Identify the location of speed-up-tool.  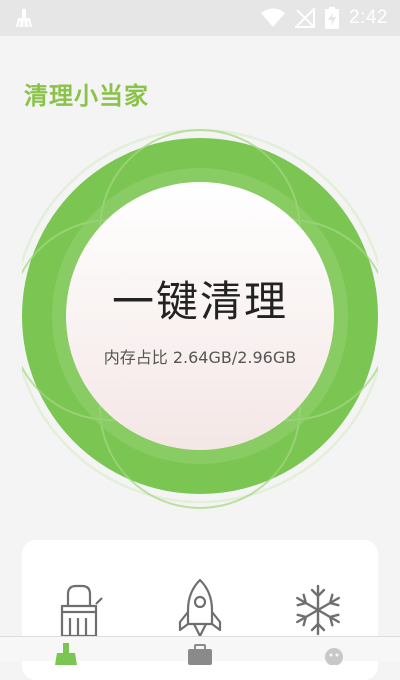
(200, 608).